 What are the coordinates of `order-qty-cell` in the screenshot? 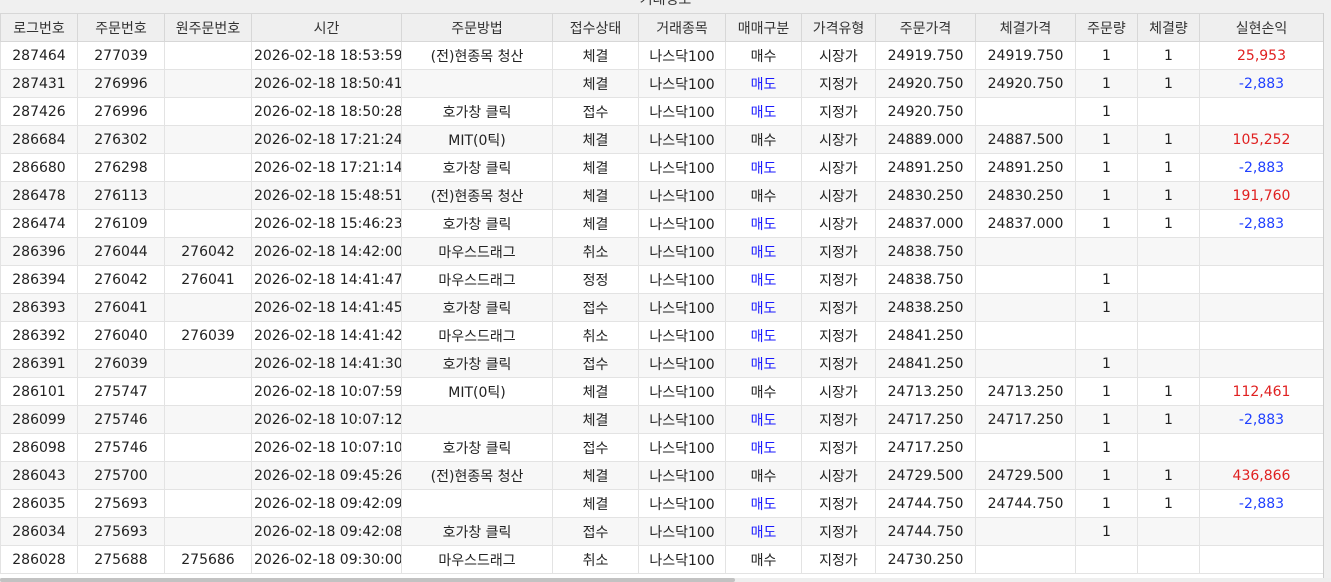 It's located at (1106, 559).